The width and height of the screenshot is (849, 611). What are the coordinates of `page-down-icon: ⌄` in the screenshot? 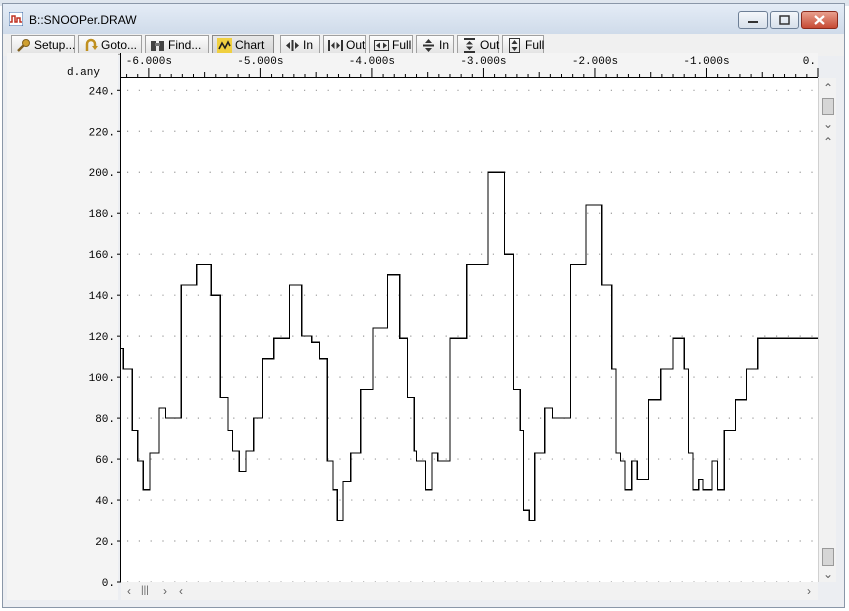 It's located at (828, 574).